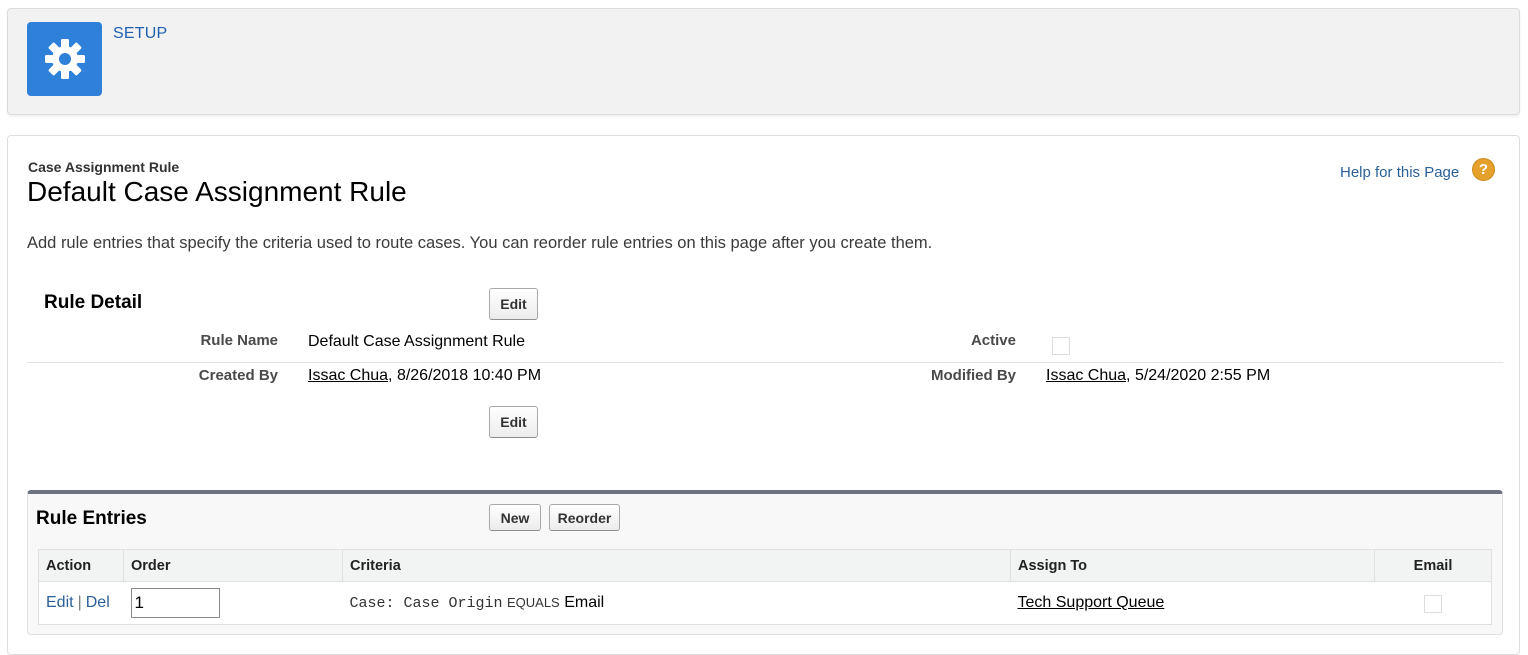 The image size is (1528, 655). Describe the element at coordinates (1399, 172) in the screenshot. I see `help-for-this-page-link: Help for this Page` at that location.